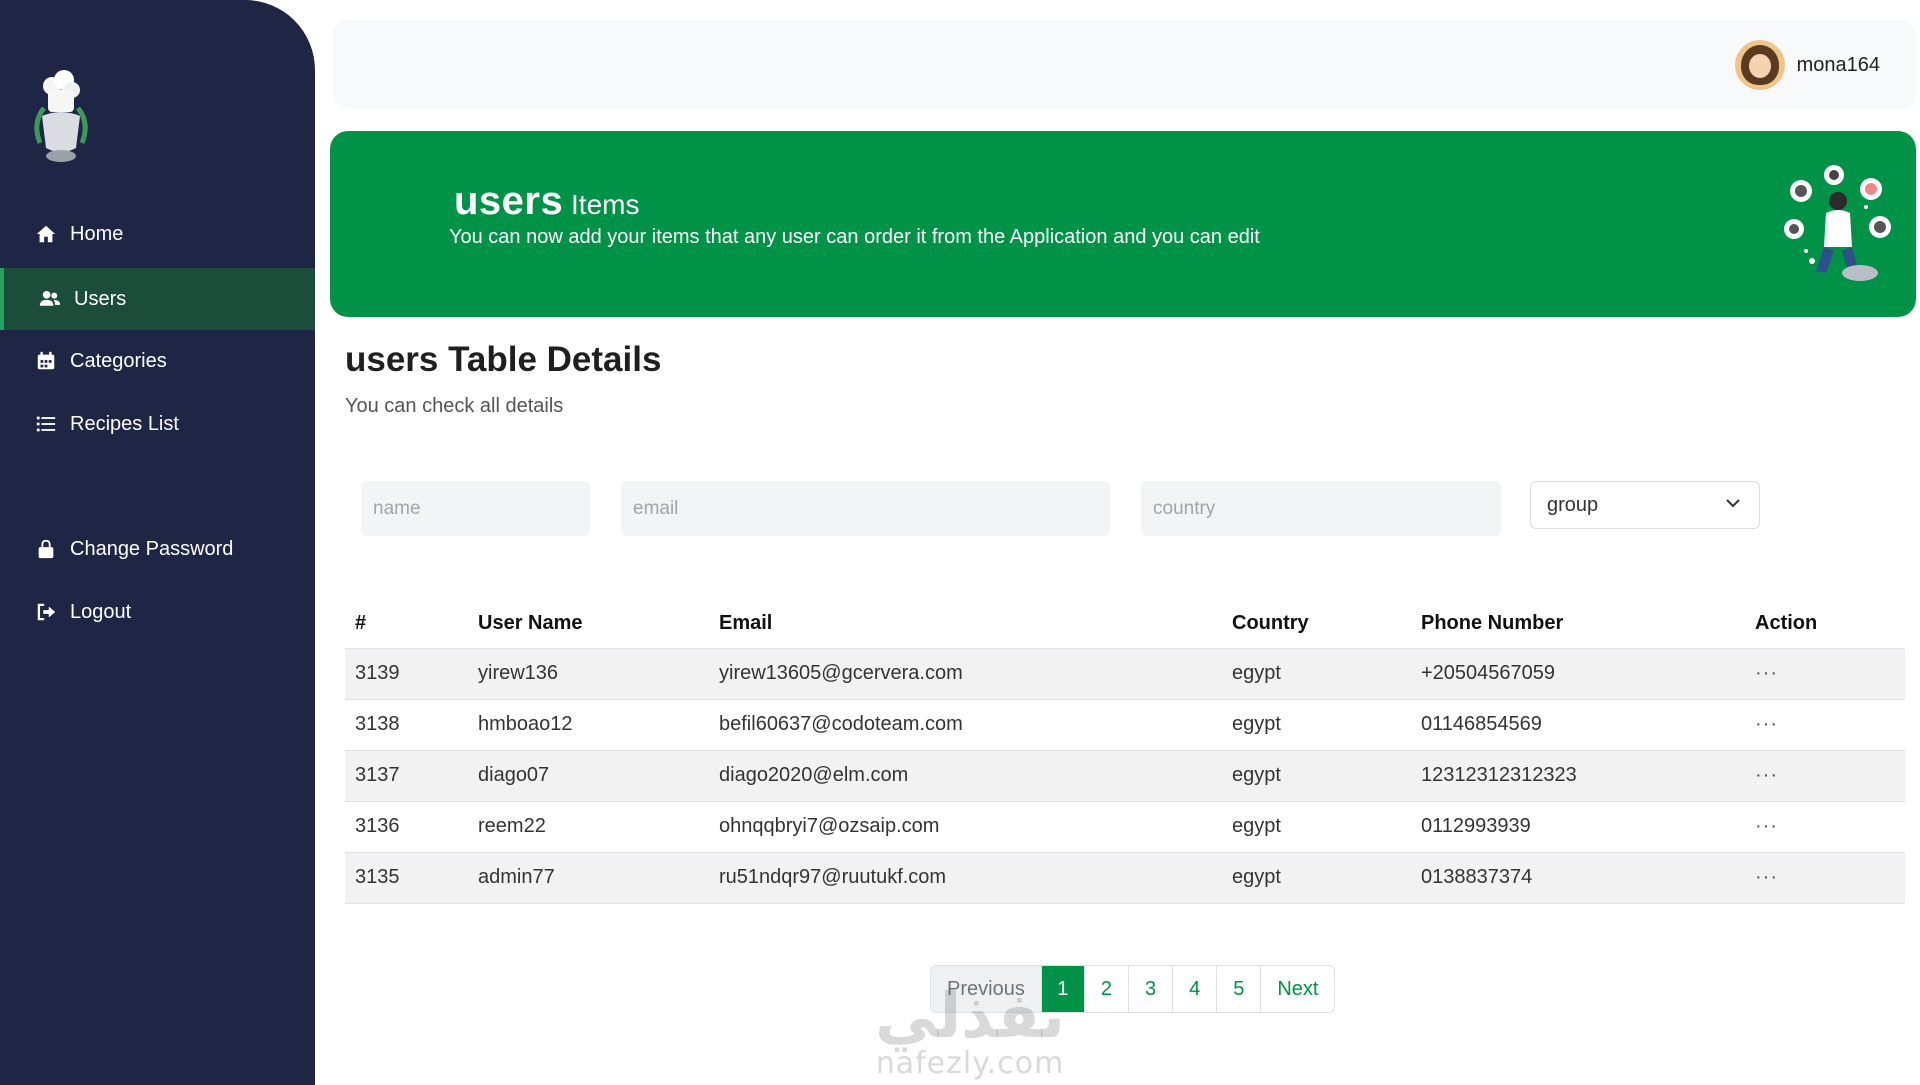 The width and height of the screenshot is (1920, 1085). Describe the element at coordinates (406, 725) in the screenshot. I see `cell-id: 3138` at that location.